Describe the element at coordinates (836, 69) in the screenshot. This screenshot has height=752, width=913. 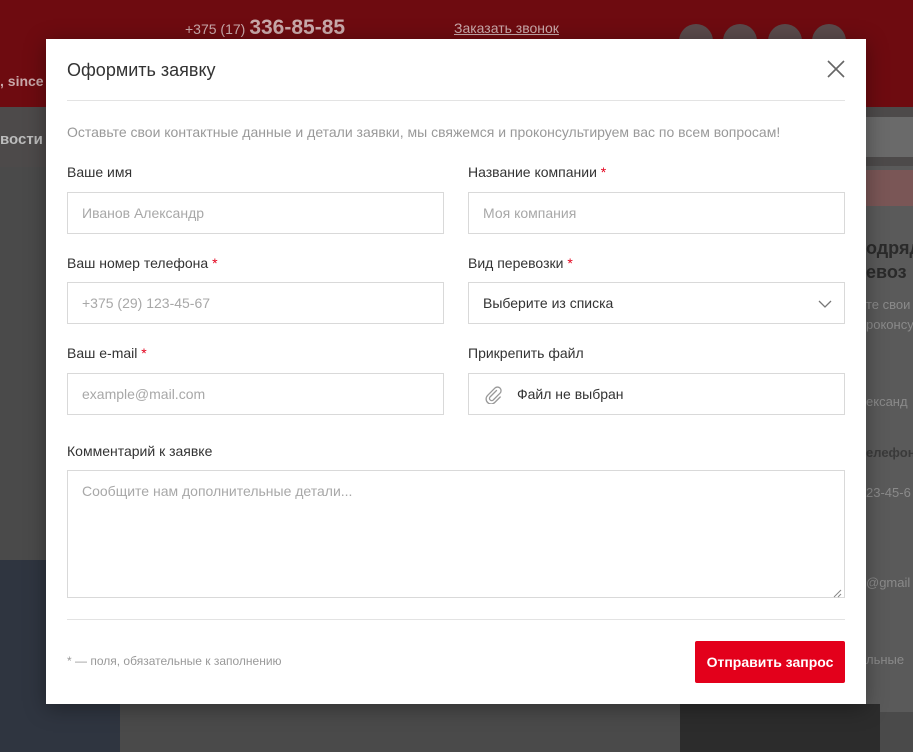
I see `close-icon` at that location.